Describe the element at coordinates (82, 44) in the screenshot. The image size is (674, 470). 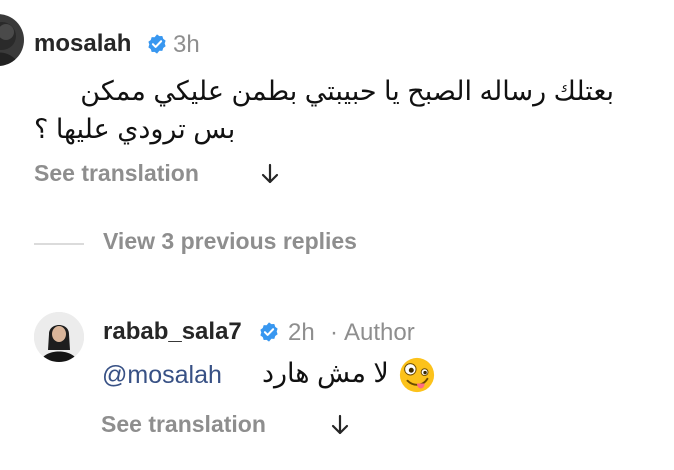
I see `comment-username: mosalah` at that location.